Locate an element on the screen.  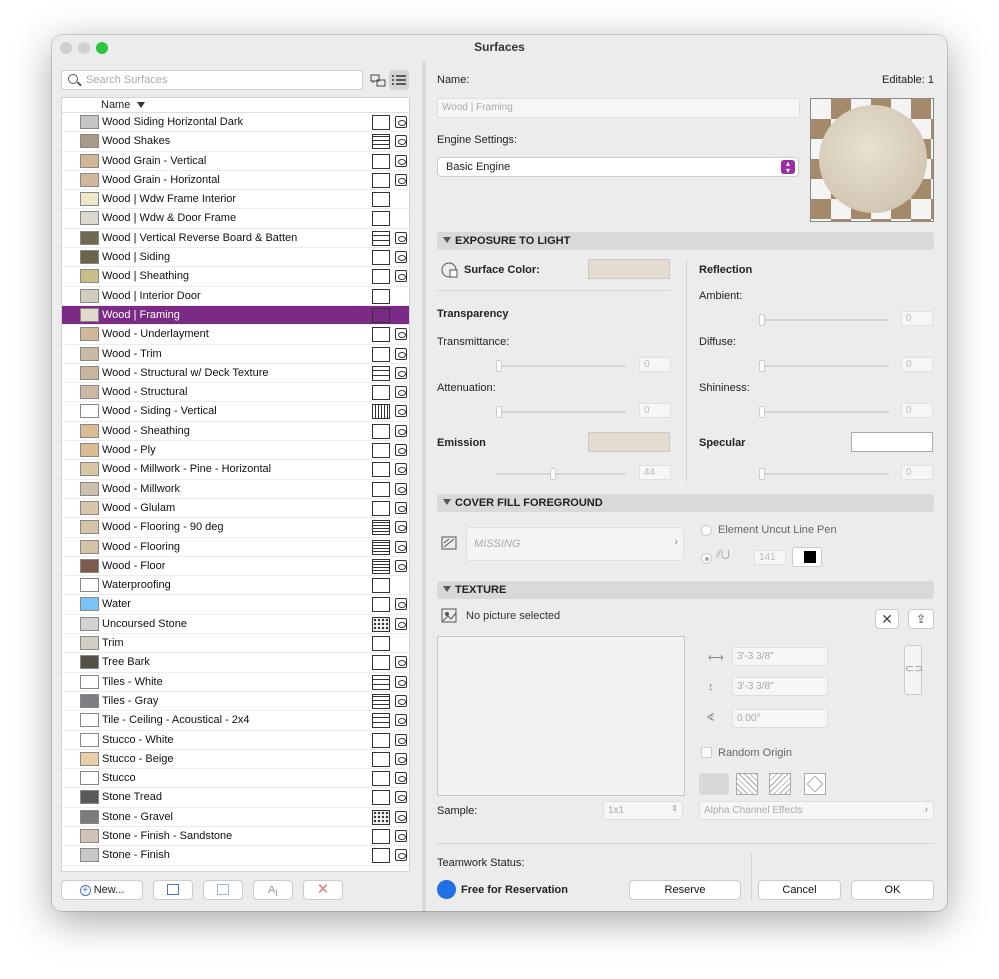
specular-slider is located at coordinates (824, 474).